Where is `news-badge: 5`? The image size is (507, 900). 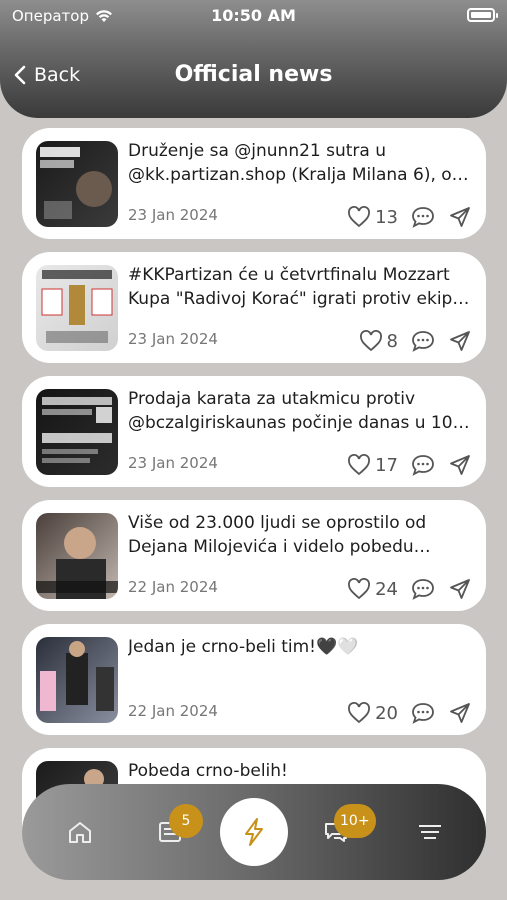 news-badge: 5 is located at coordinates (186, 821).